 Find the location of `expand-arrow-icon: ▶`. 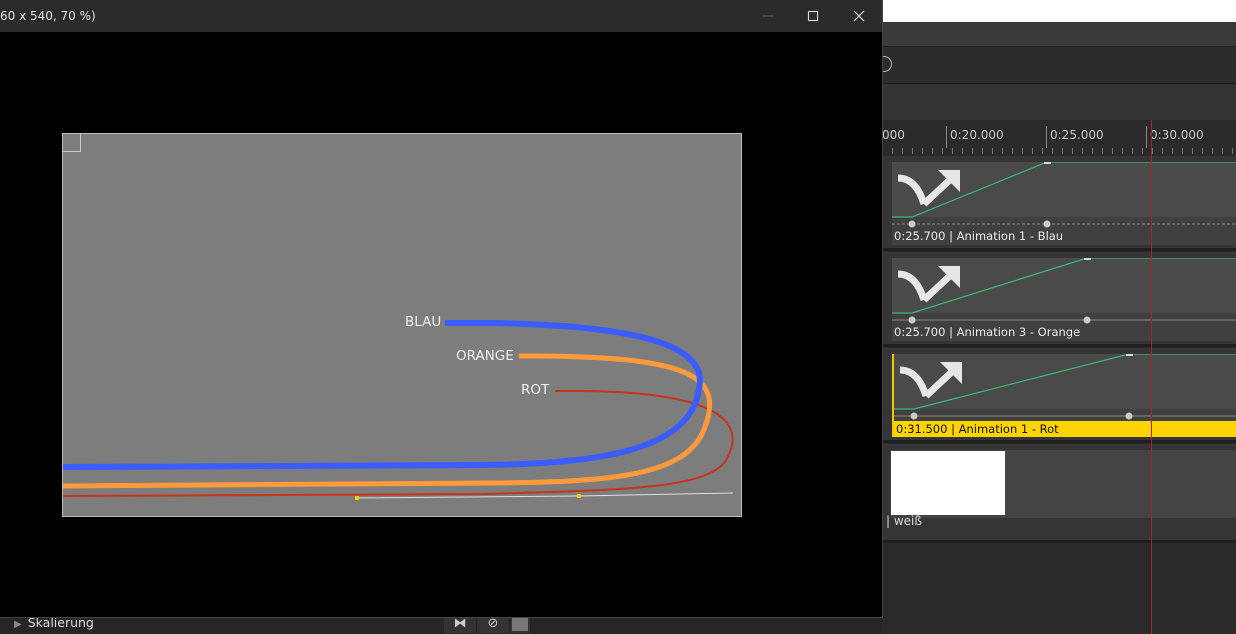

expand-arrow-icon: ▶ is located at coordinates (18, 624).